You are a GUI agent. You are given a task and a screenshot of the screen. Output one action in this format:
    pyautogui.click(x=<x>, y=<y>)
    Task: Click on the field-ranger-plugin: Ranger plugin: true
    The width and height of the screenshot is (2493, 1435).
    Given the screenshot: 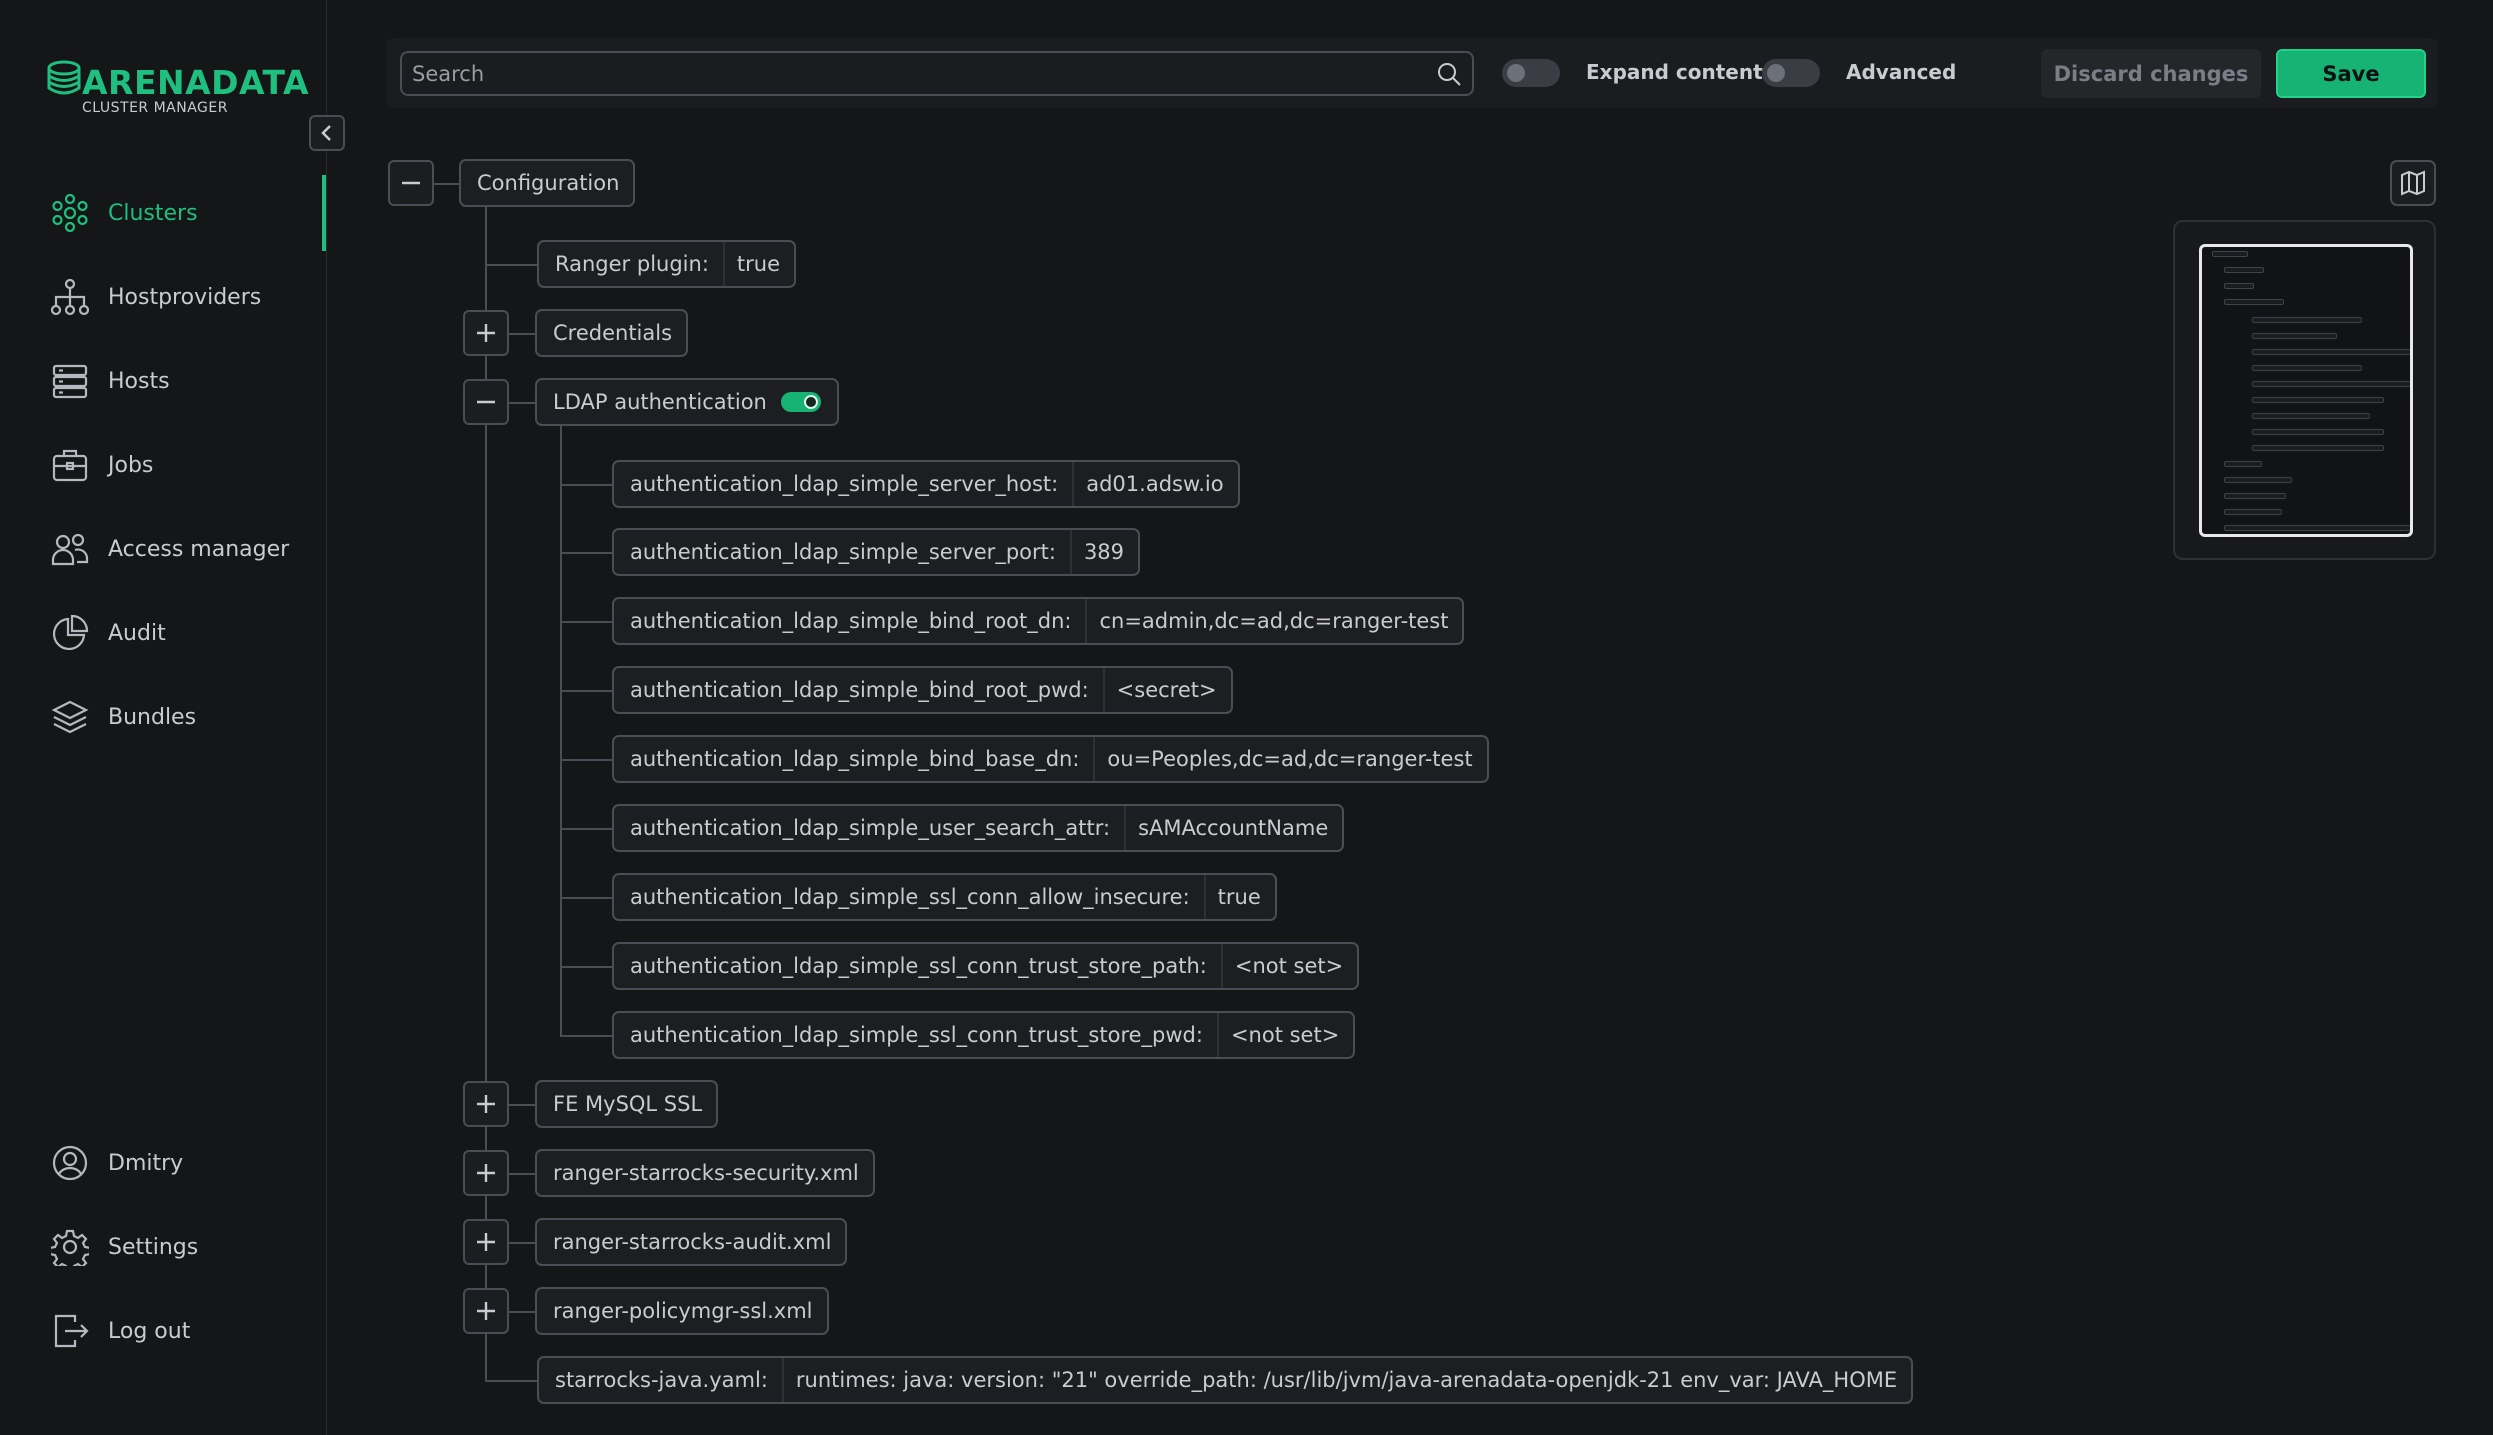 What is the action you would take?
    pyautogui.click(x=666, y=264)
    